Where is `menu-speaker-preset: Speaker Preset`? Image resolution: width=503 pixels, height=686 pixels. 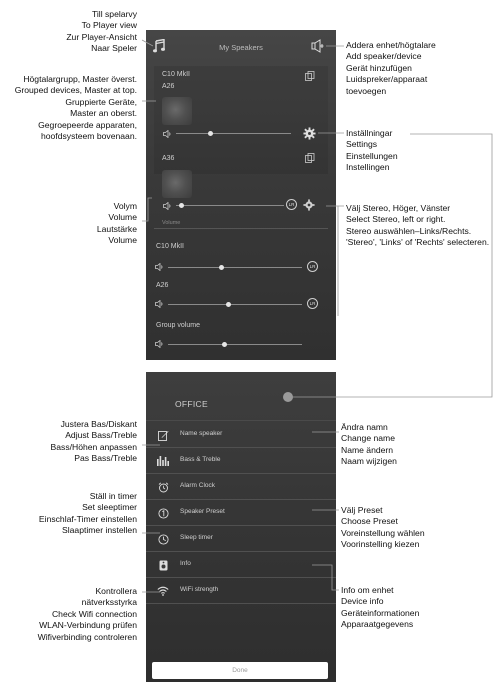 menu-speaker-preset: Speaker Preset is located at coordinates (241, 513).